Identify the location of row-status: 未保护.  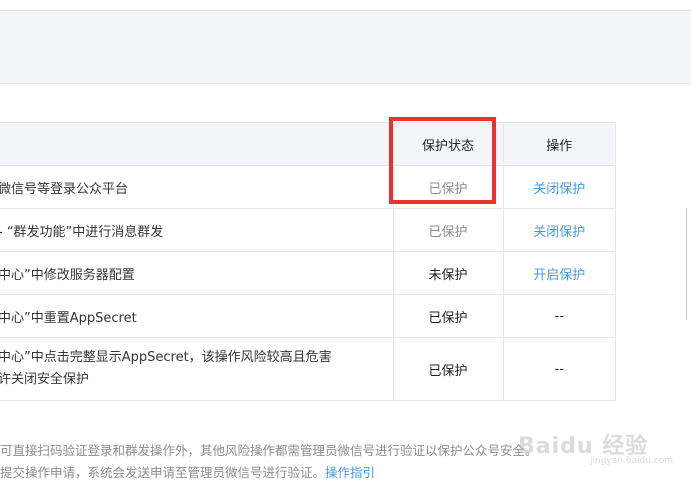
(447, 273).